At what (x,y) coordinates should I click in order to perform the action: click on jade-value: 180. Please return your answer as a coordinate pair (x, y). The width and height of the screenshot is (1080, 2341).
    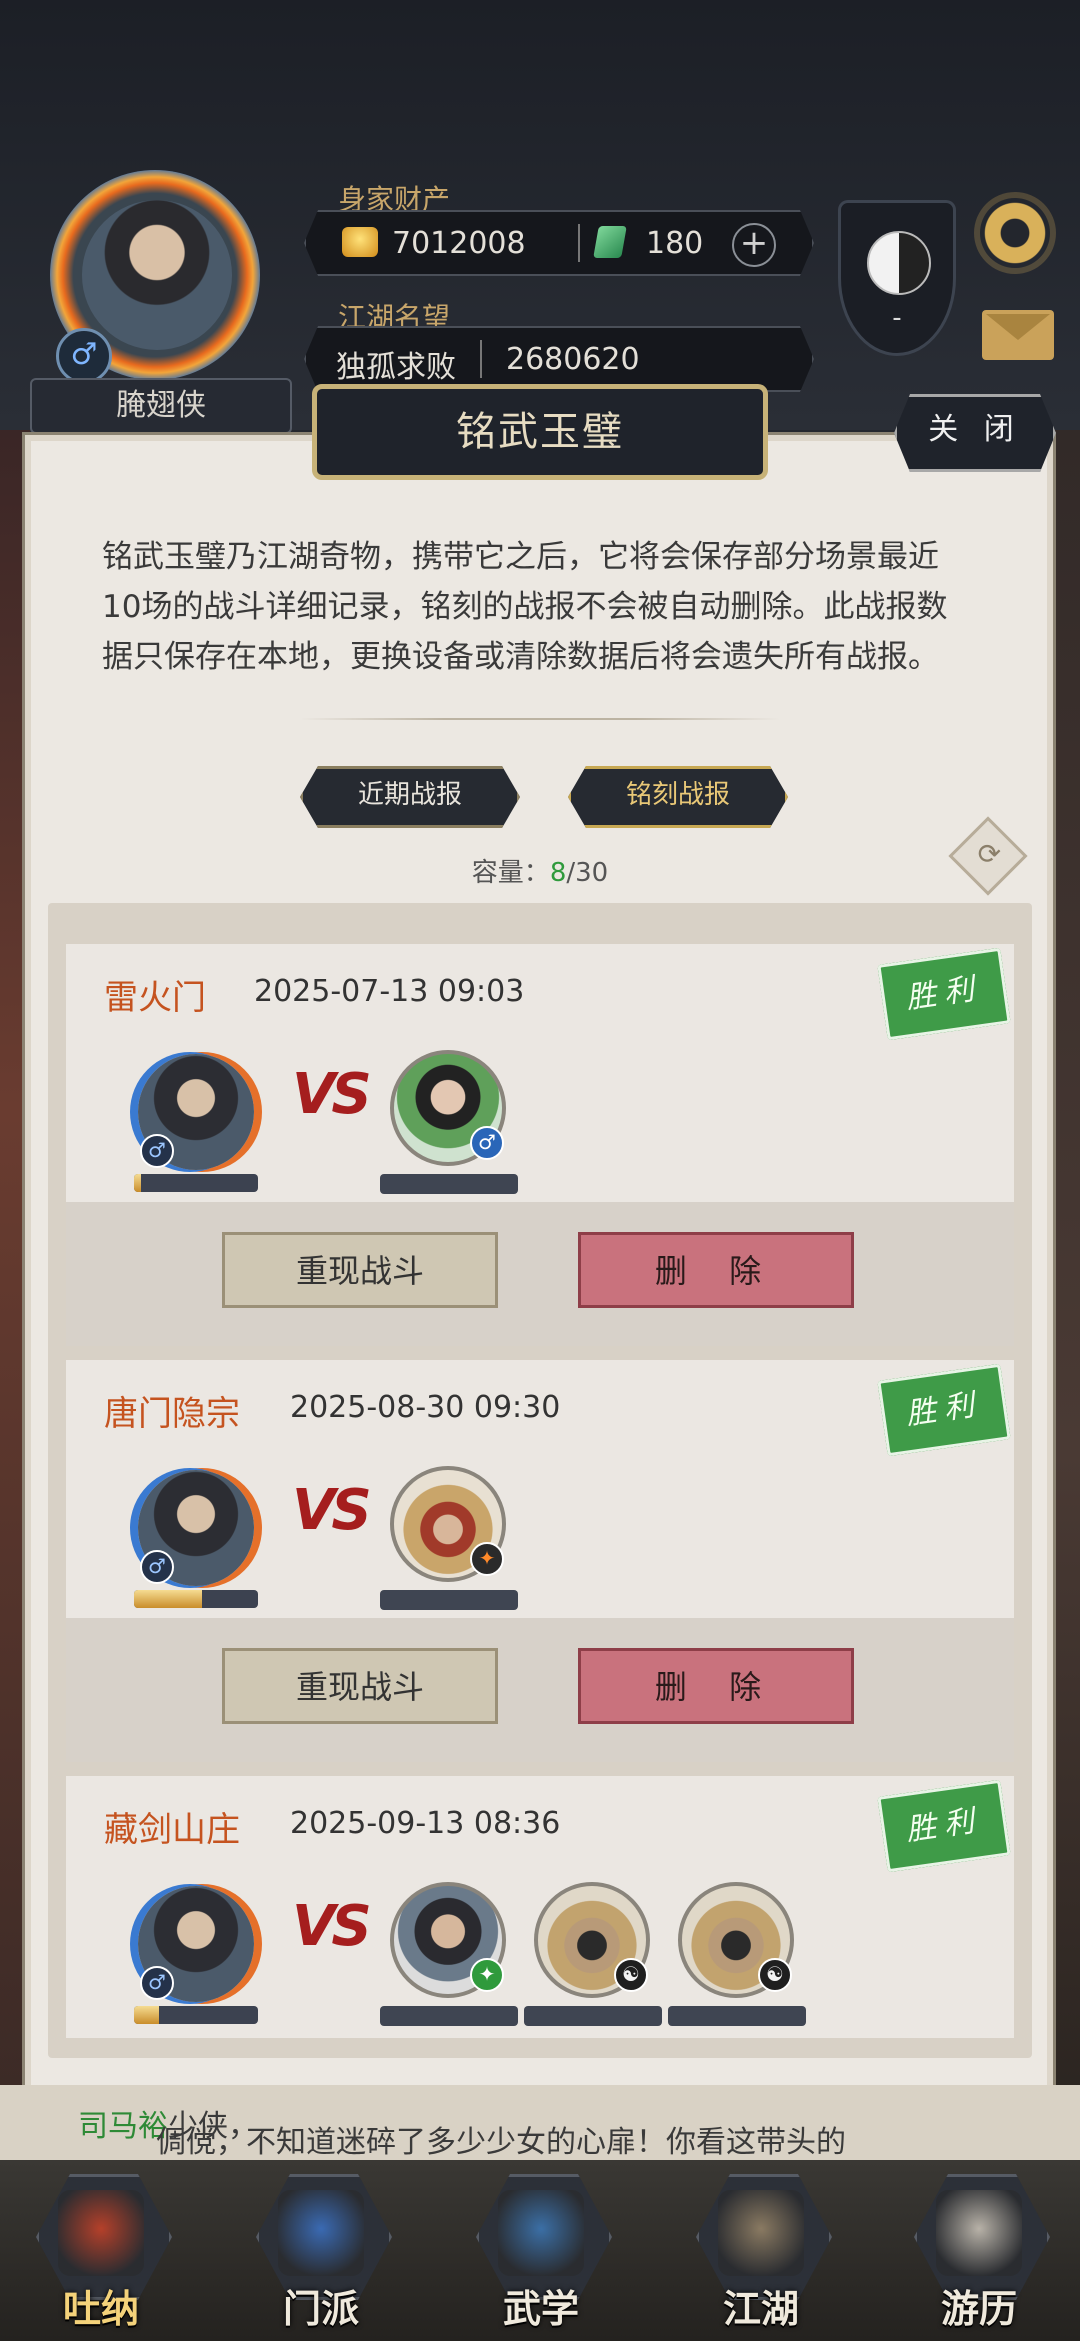
    Looking at the image, I should click on (675, 243).